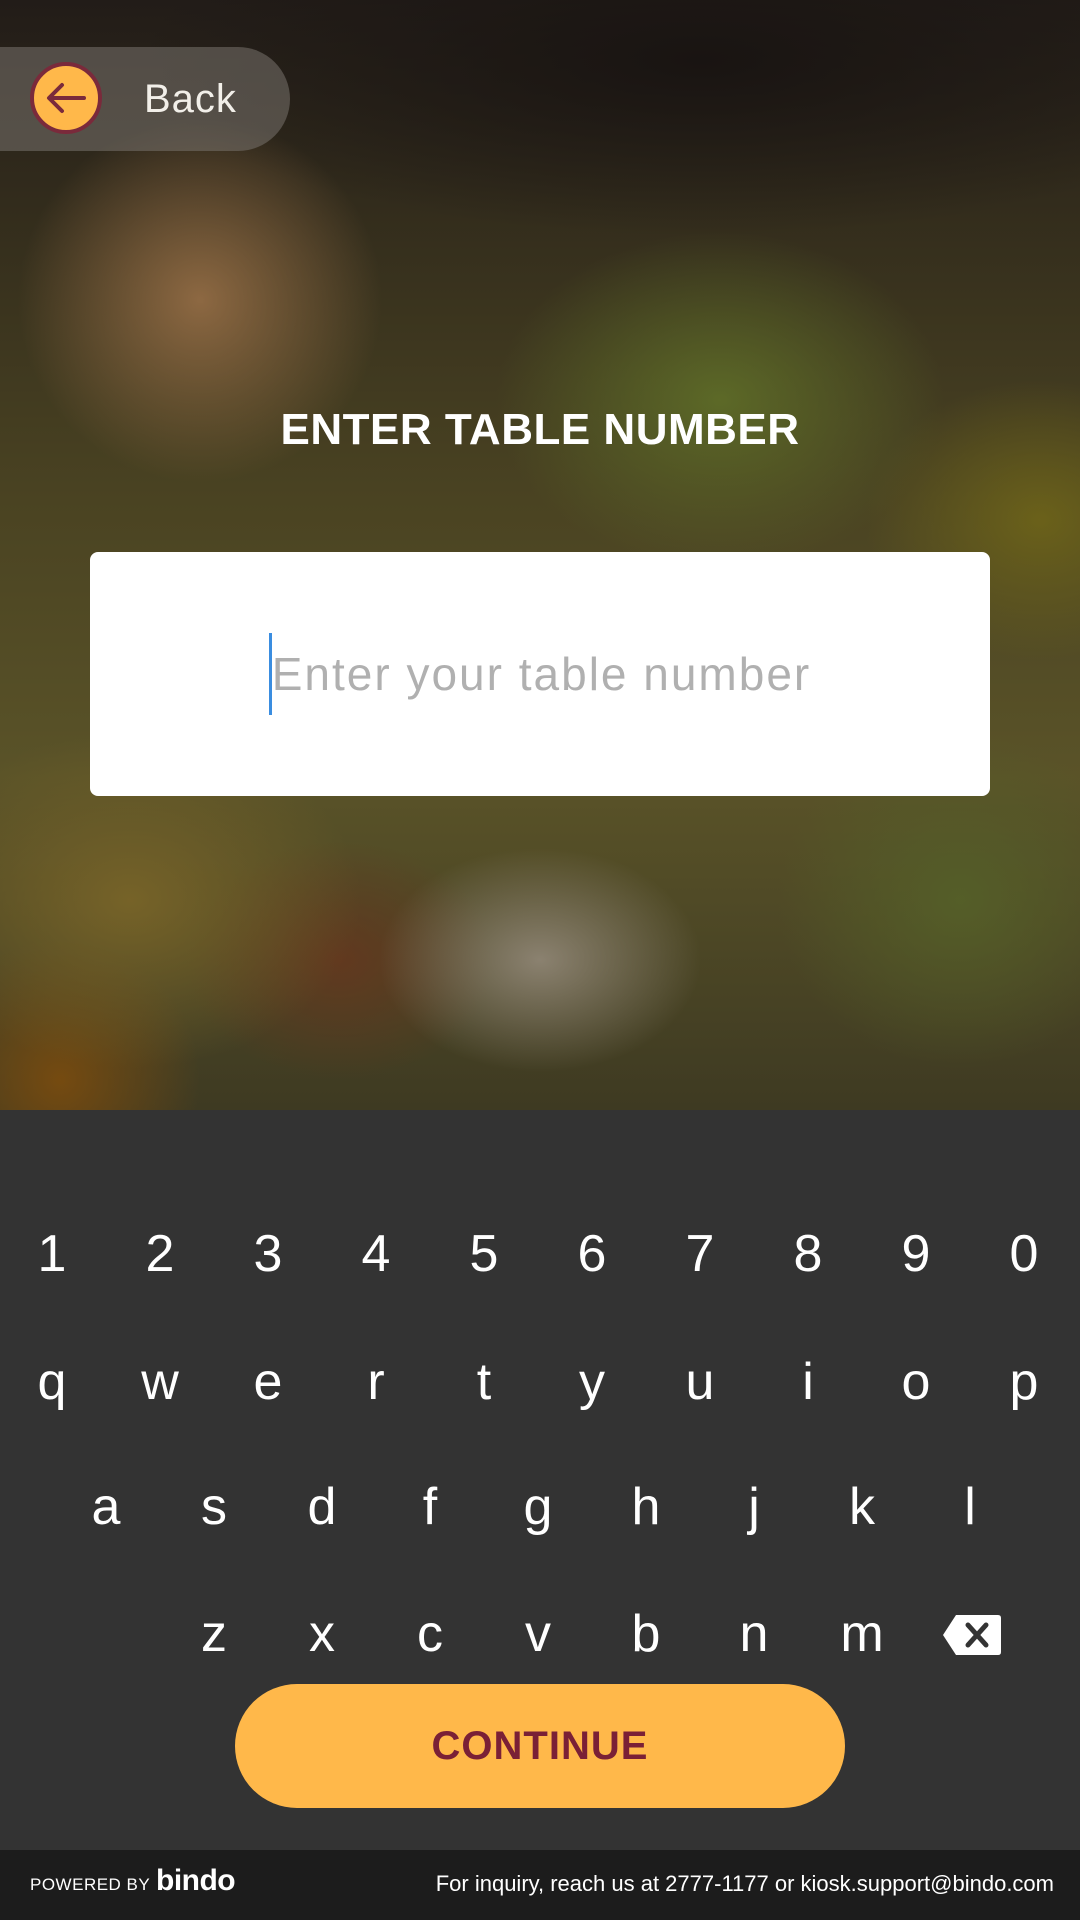 Image resolution: width=1080 pixels, height=1920 pixels. I want to click on key-m: m, so click(862, 1634).